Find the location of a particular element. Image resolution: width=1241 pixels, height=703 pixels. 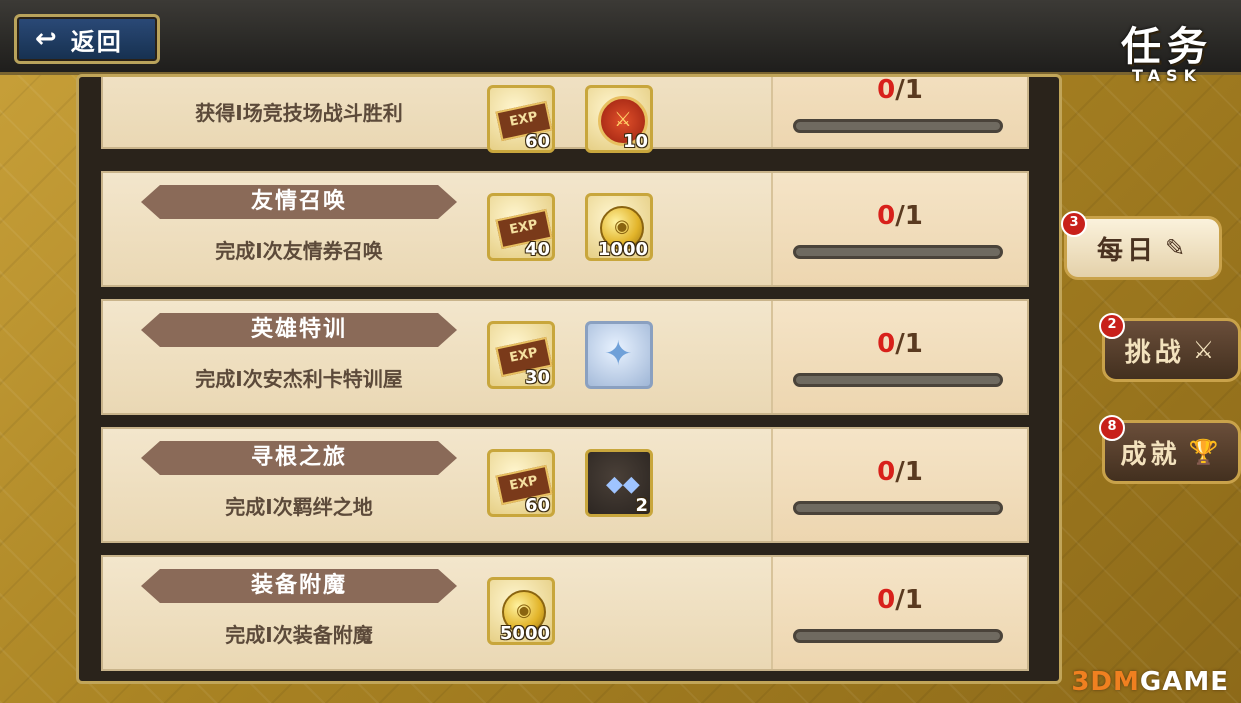

task-title: 装备附魔 is located at coordinates (299, 586).